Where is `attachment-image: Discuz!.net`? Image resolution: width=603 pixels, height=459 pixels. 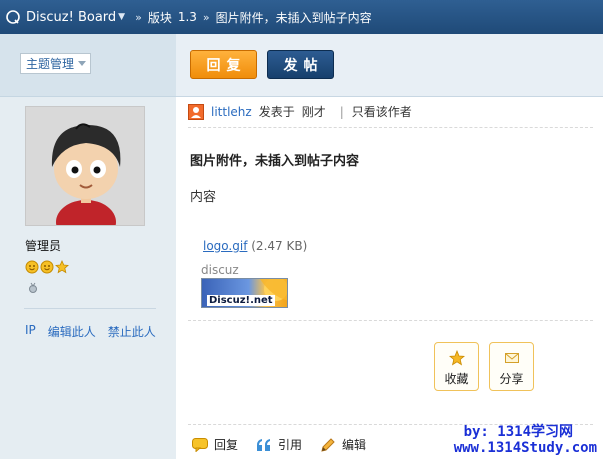
attachment-image: Discuz!.net is located at coordinates (244, 293).